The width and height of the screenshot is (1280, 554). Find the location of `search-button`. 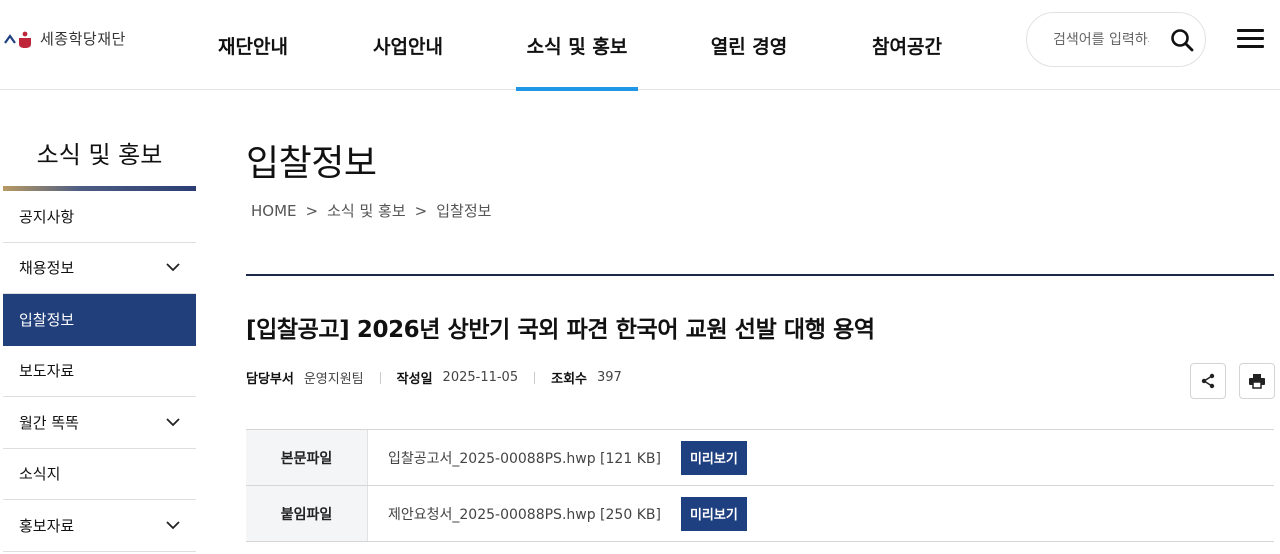

search-button is located at coordinates (1182, 40).